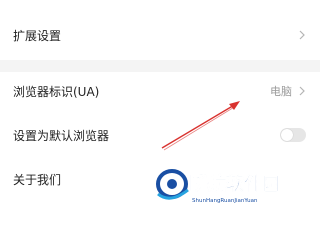 The image size is (320, 240). Describe the element at coordinates (287, 135) in the screenshot. I see `toggle-knob` at that location.